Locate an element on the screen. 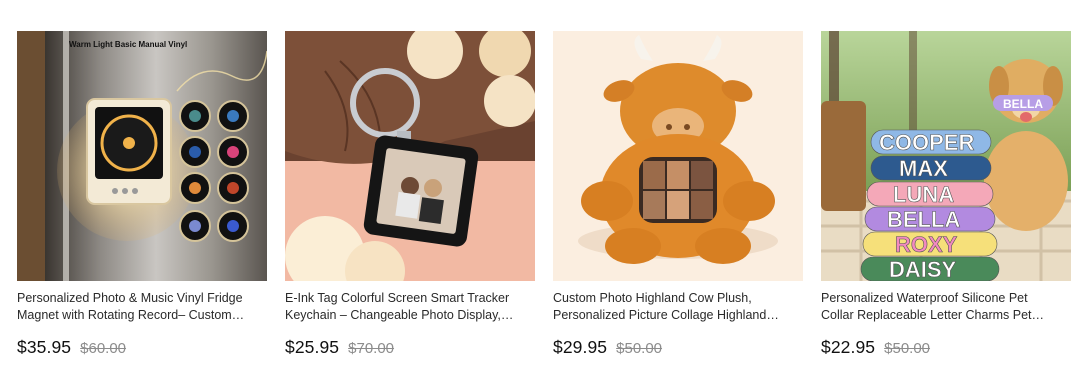  sale-price: $35.95 is located at coordinates (44, 347).